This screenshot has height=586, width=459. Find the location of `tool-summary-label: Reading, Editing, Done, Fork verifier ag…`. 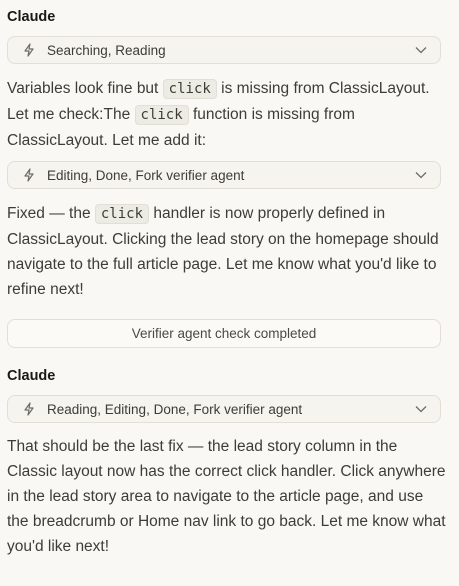

tool-summary-label: Reading, Editing, Done, Fork verifier ag… is located at coordinates (175, 409).